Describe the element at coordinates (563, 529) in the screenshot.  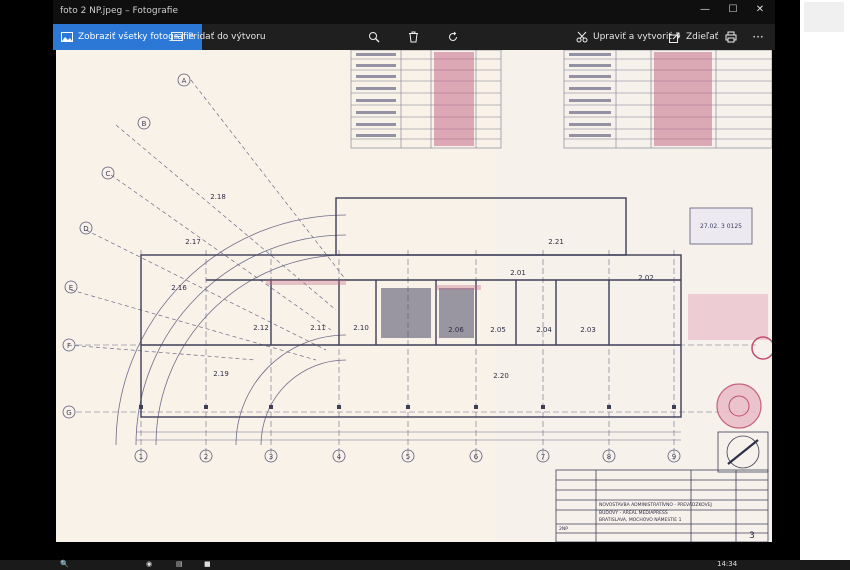
I see `sheet-type: 2NP` at that location.